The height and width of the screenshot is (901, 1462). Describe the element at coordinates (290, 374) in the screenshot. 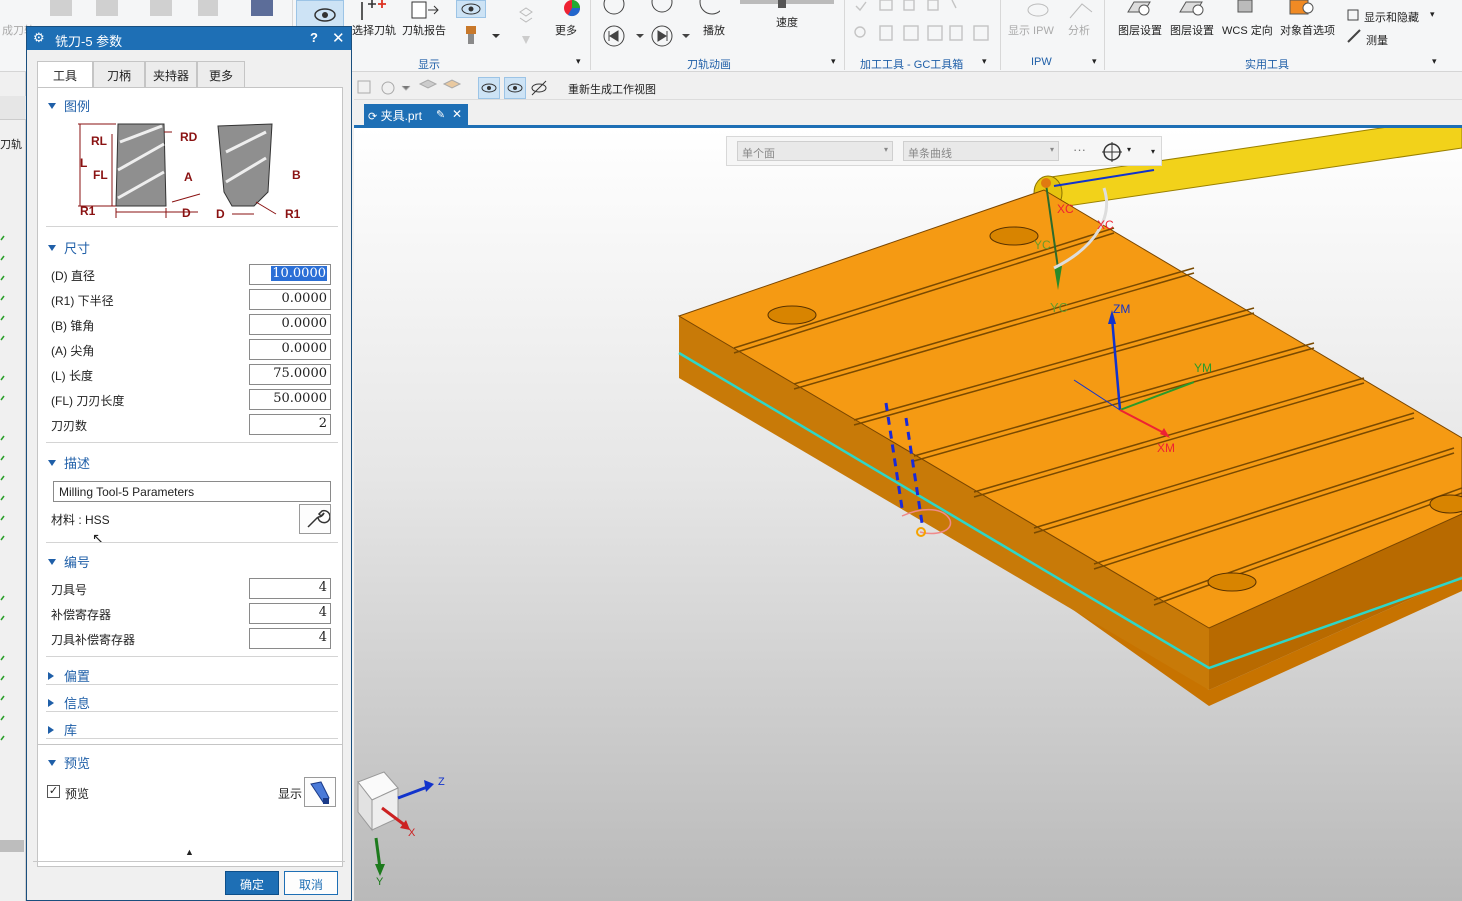

I see `length-input: 75.0000` at that location.